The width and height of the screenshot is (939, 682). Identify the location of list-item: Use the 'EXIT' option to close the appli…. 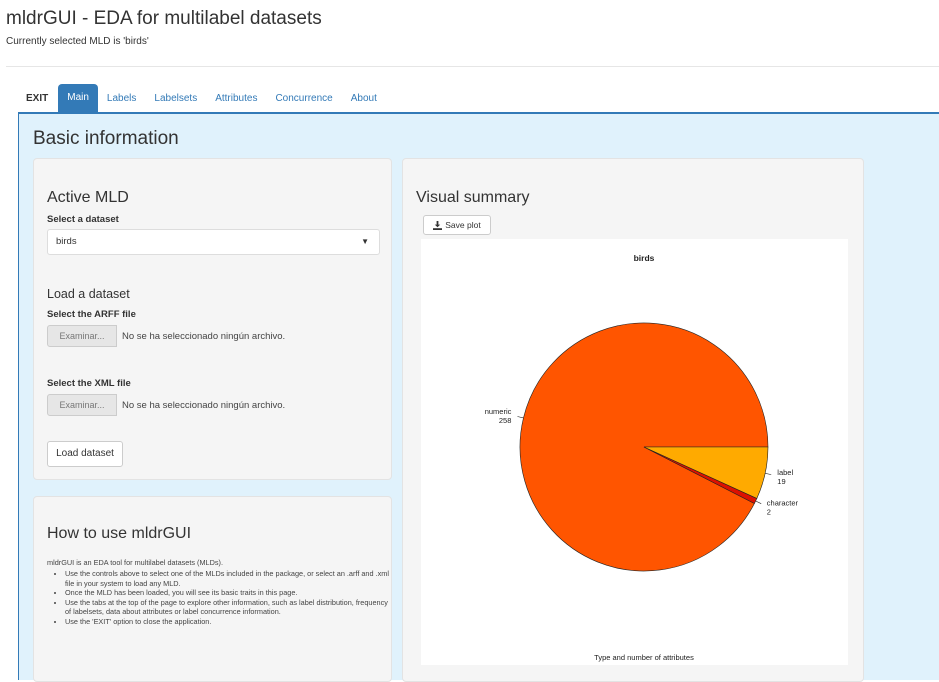
(230, 622).